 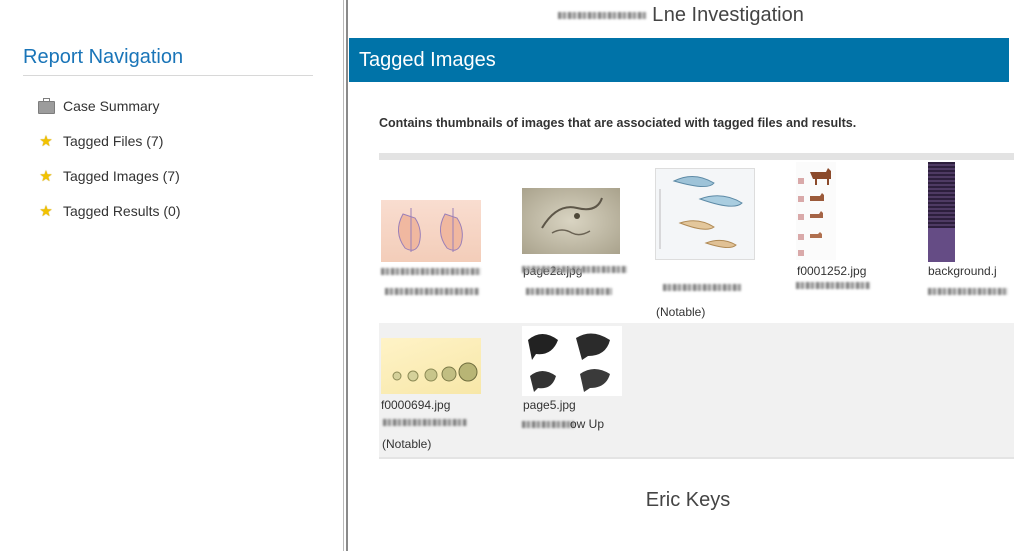 I want to click on nav-item-tagged-files: ★ Tagged Files (7), so click(x=100, y=141).